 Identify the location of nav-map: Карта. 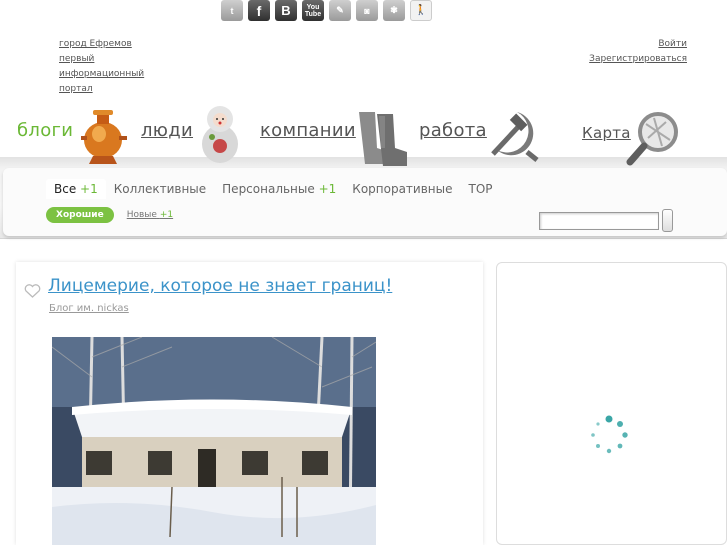
(606, 133).